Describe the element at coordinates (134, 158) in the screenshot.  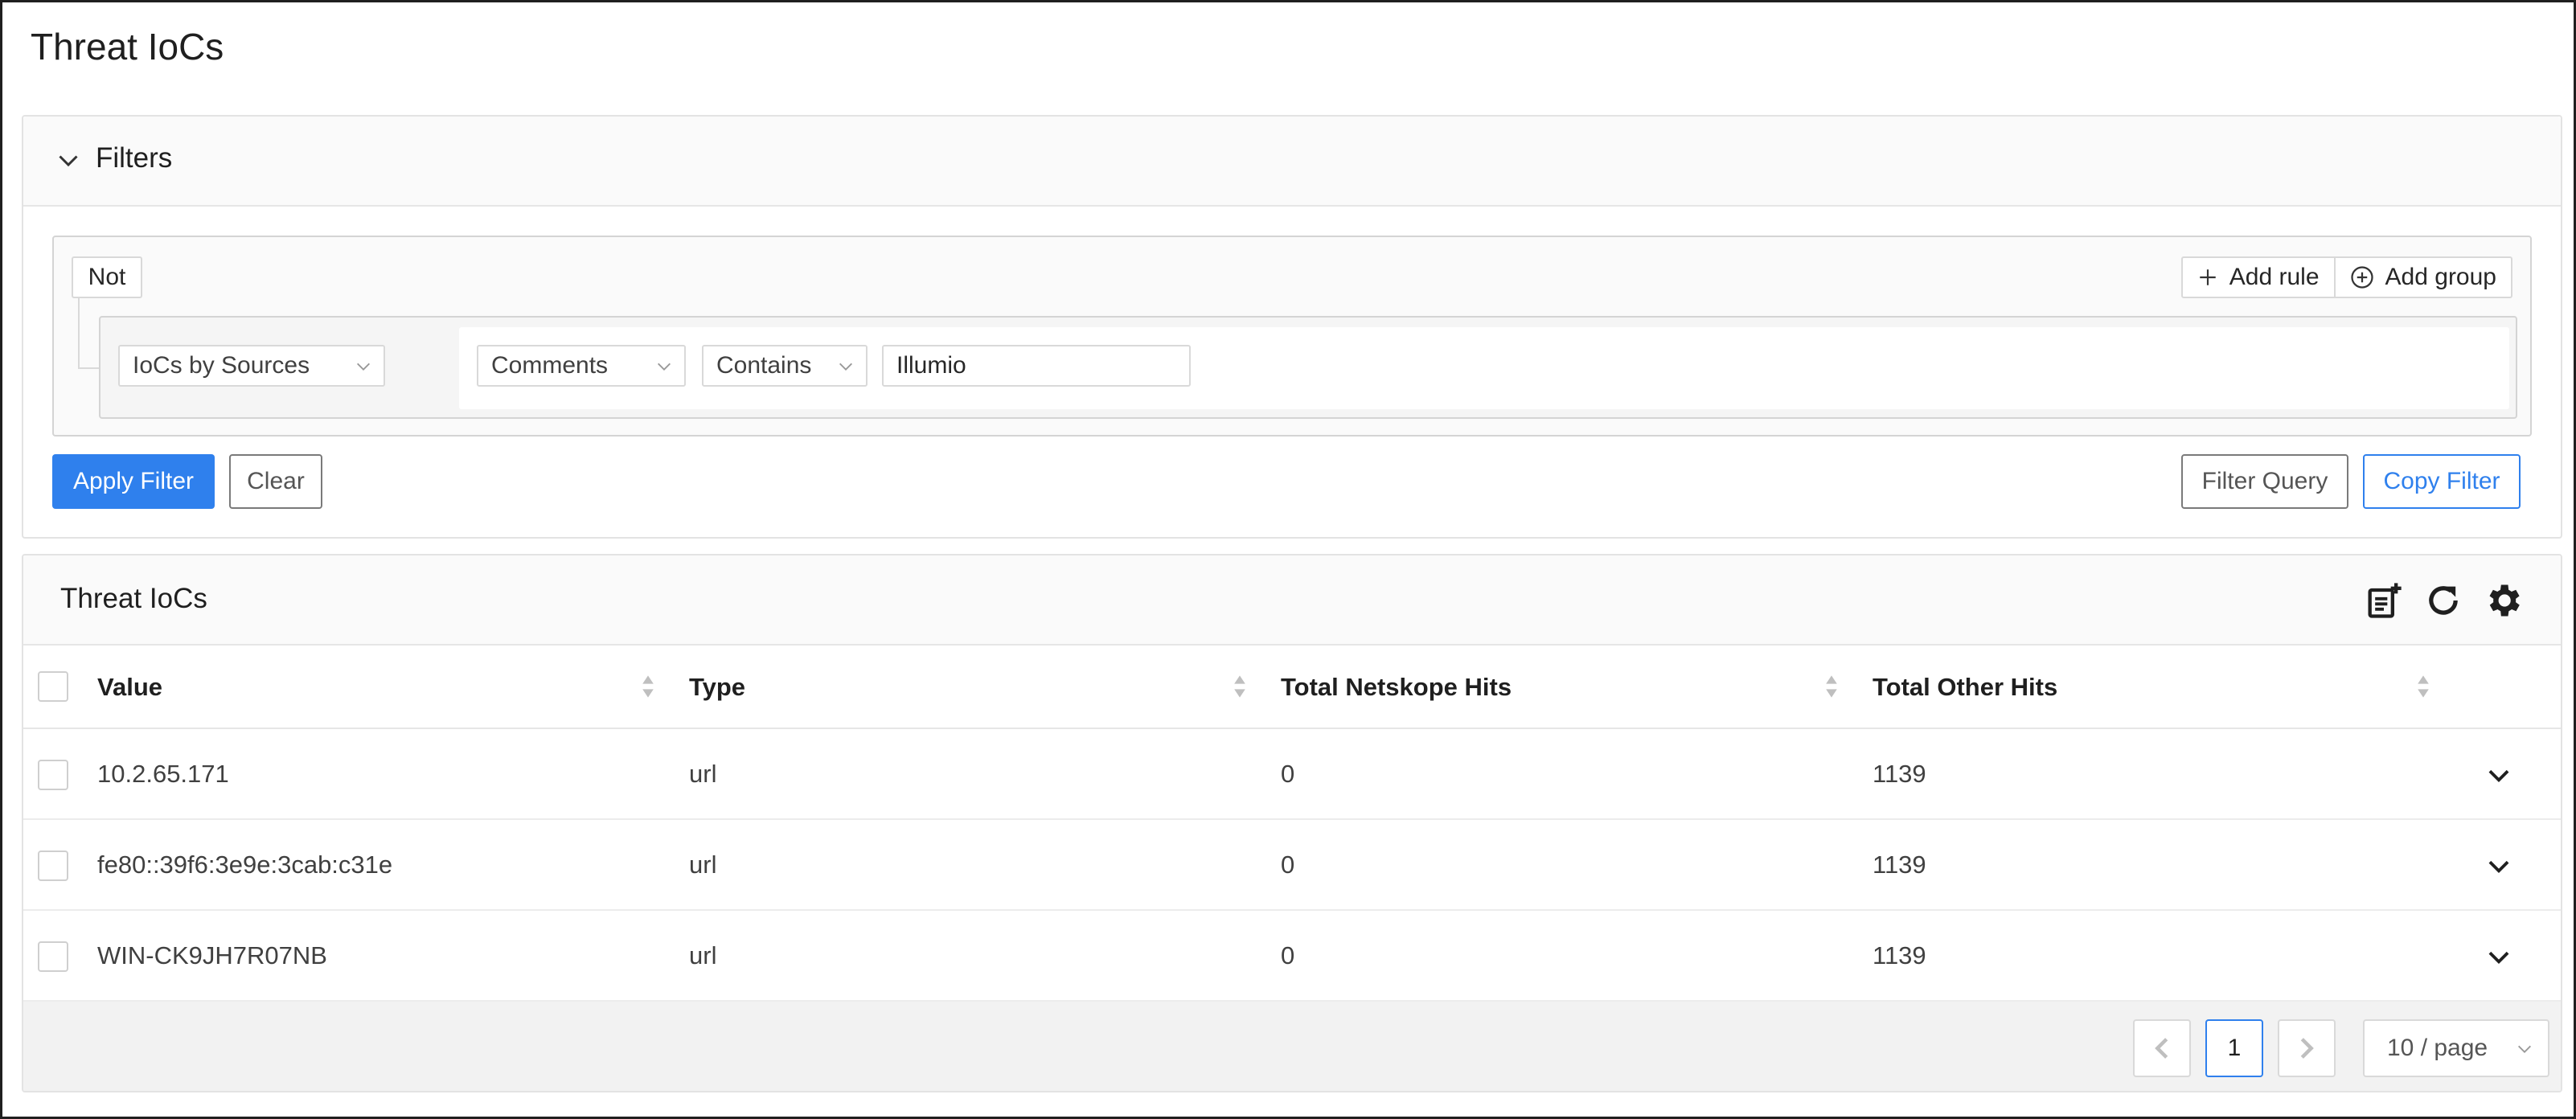
I see `filters-title: Filters` at that location.